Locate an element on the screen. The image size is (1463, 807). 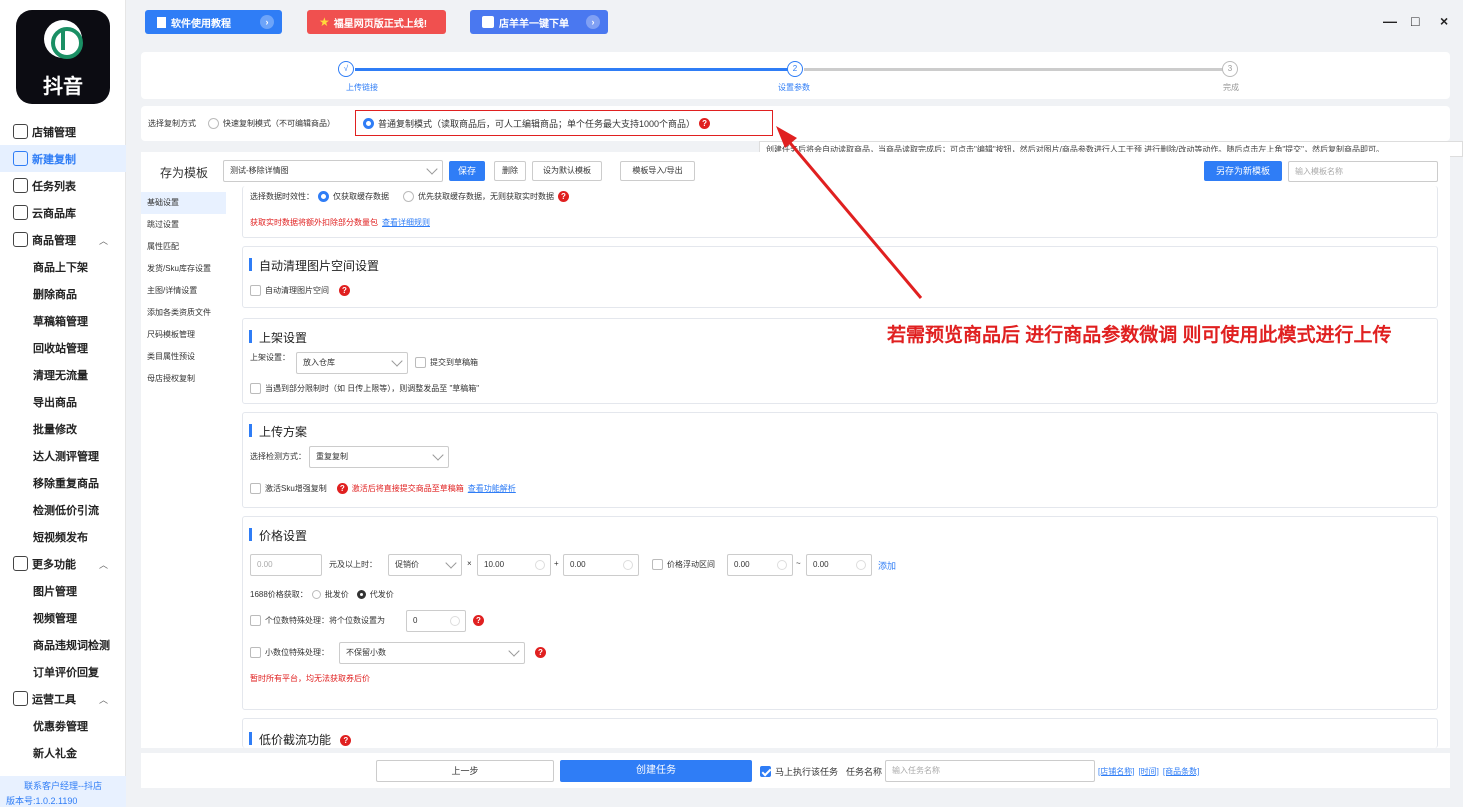
task-name-input: 输入任务名称 is located at coordinates (990, 771).